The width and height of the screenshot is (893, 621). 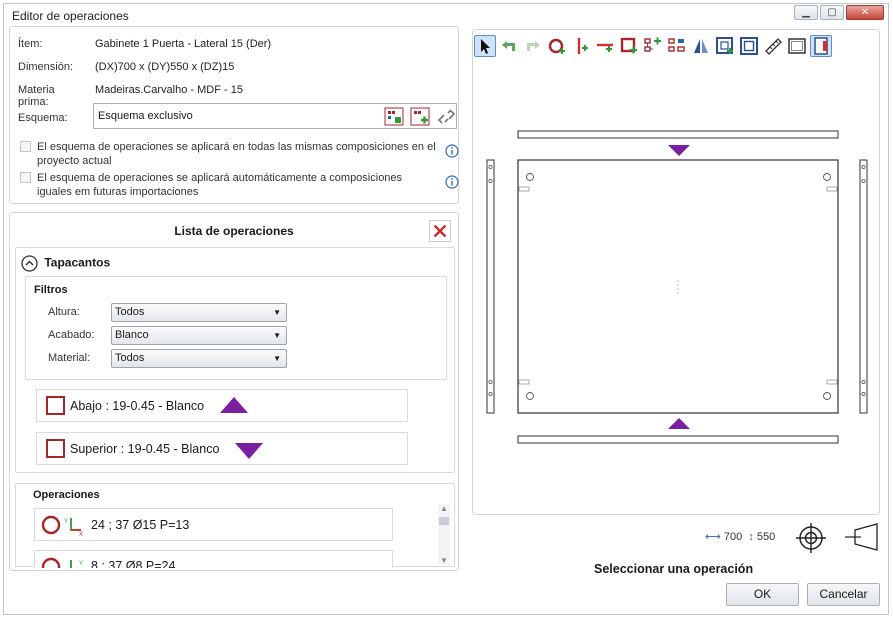 I want to click on redo-icon, so click(x=533, y=46).